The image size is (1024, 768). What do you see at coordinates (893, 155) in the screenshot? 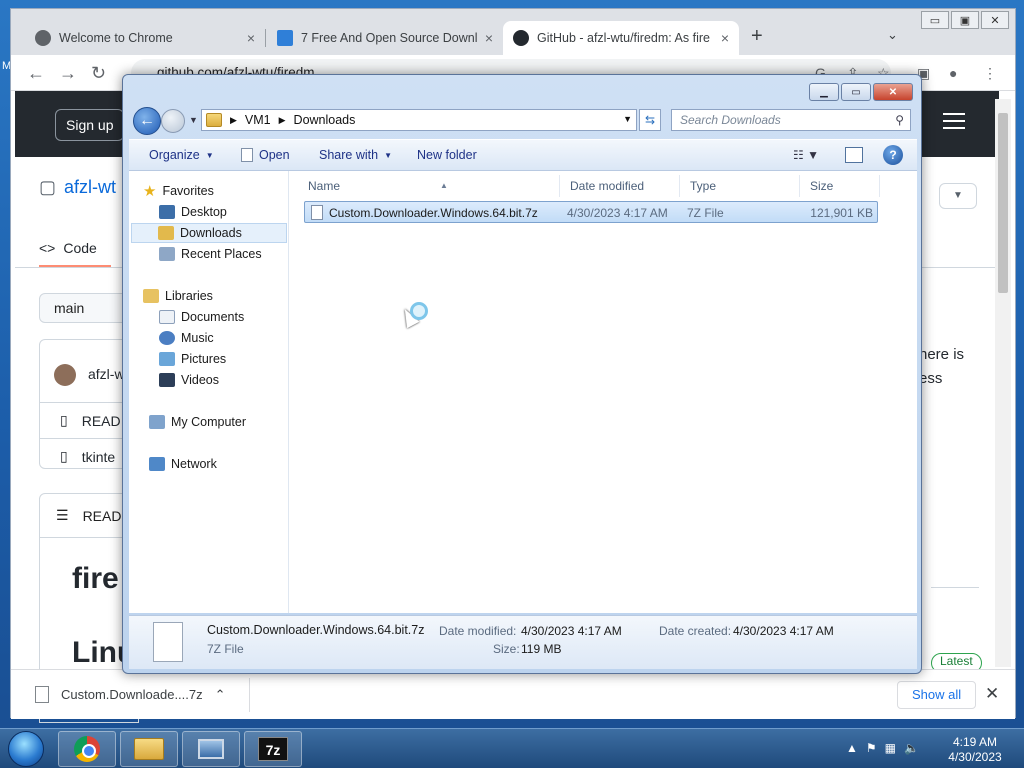
I see `help-icon: ?` at bounding box center [893, 155].